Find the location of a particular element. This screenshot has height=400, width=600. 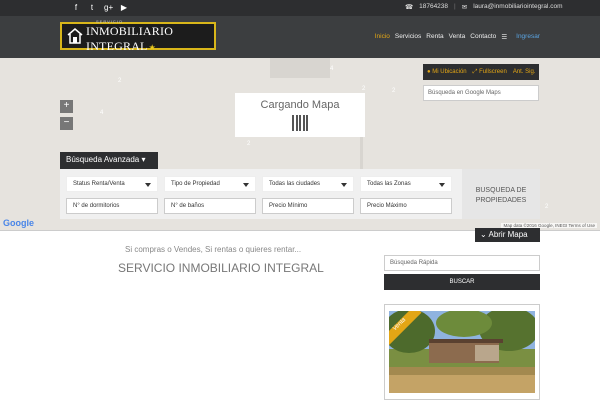

youtube-icon: ▶ is located at coordinates (124, 7).